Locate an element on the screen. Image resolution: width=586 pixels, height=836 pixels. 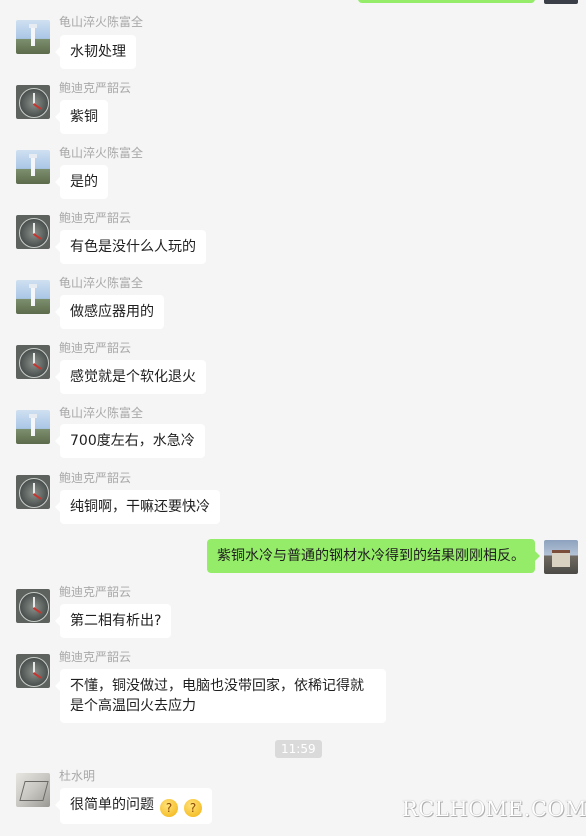
self-message-bubble: 紫铜水冷与普通的钢材水冷得到的结果刚刚相反。 is located at coordinates (373, 556).